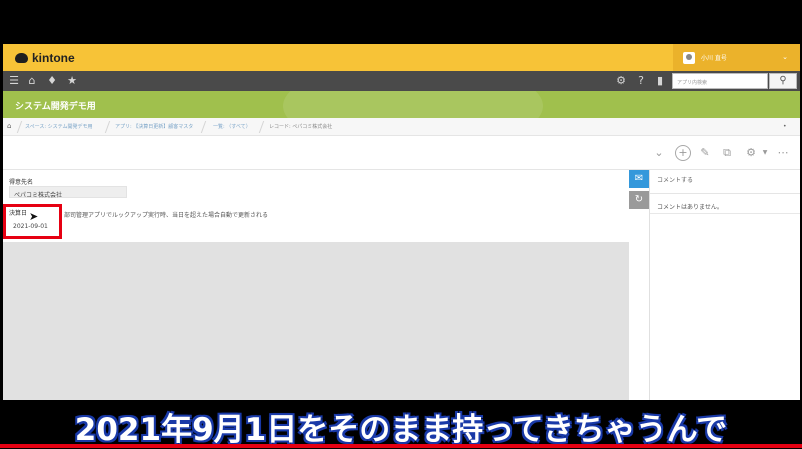  What do you see at coordinates (689, 57) in the screenshot?
I see `avatar` at bounding box center [689, 57].